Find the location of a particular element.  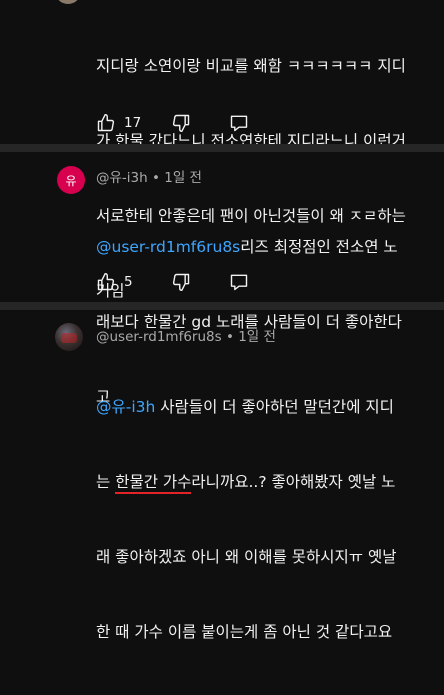

underlined-phrase: 한물간 가수 is located at coordinates (153, 483).